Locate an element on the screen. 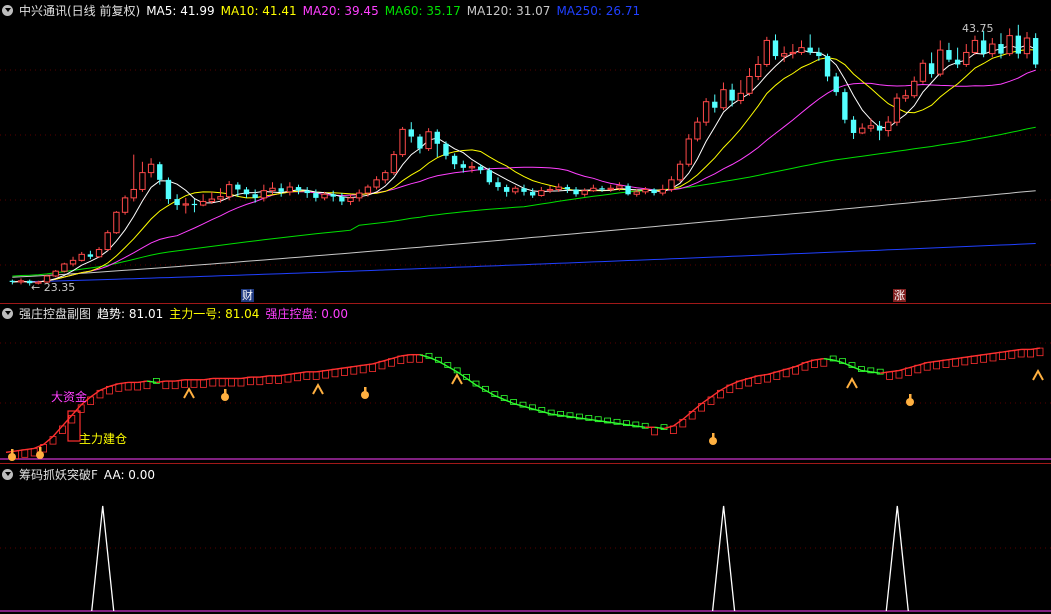  main1-label: 主力一号: 81.04 is located at coordinates (214, 314).